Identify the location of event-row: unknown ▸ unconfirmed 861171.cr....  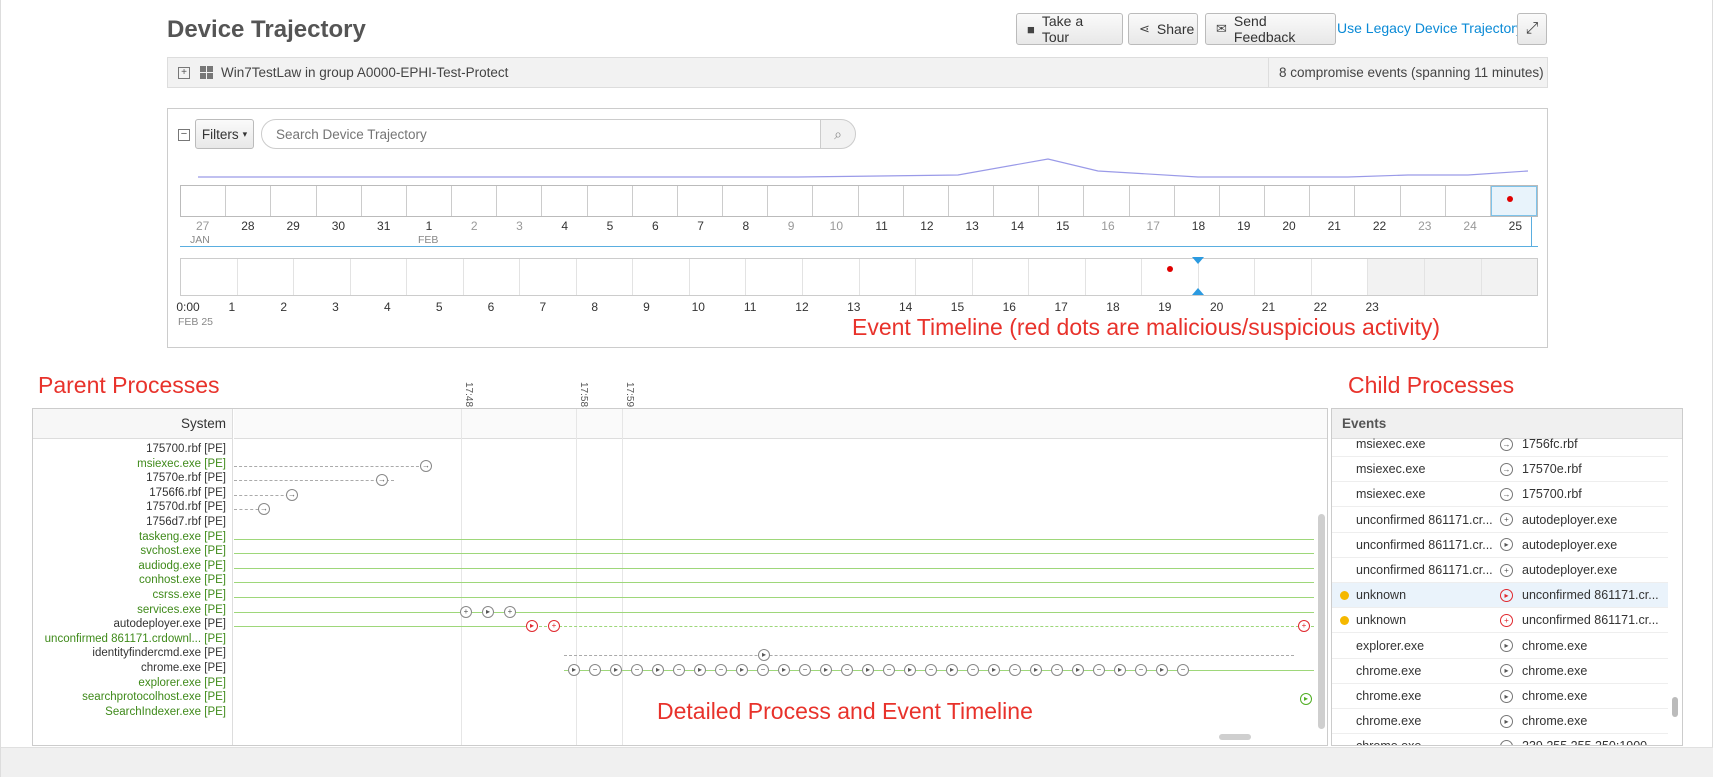
(1500, 596).